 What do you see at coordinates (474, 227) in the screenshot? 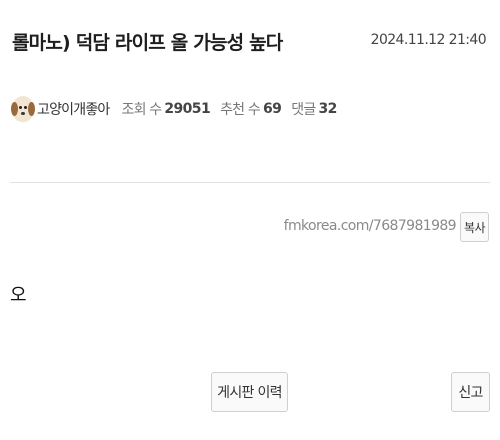
I see `copy-url-button: 복사` at bounding box center [474, 227].